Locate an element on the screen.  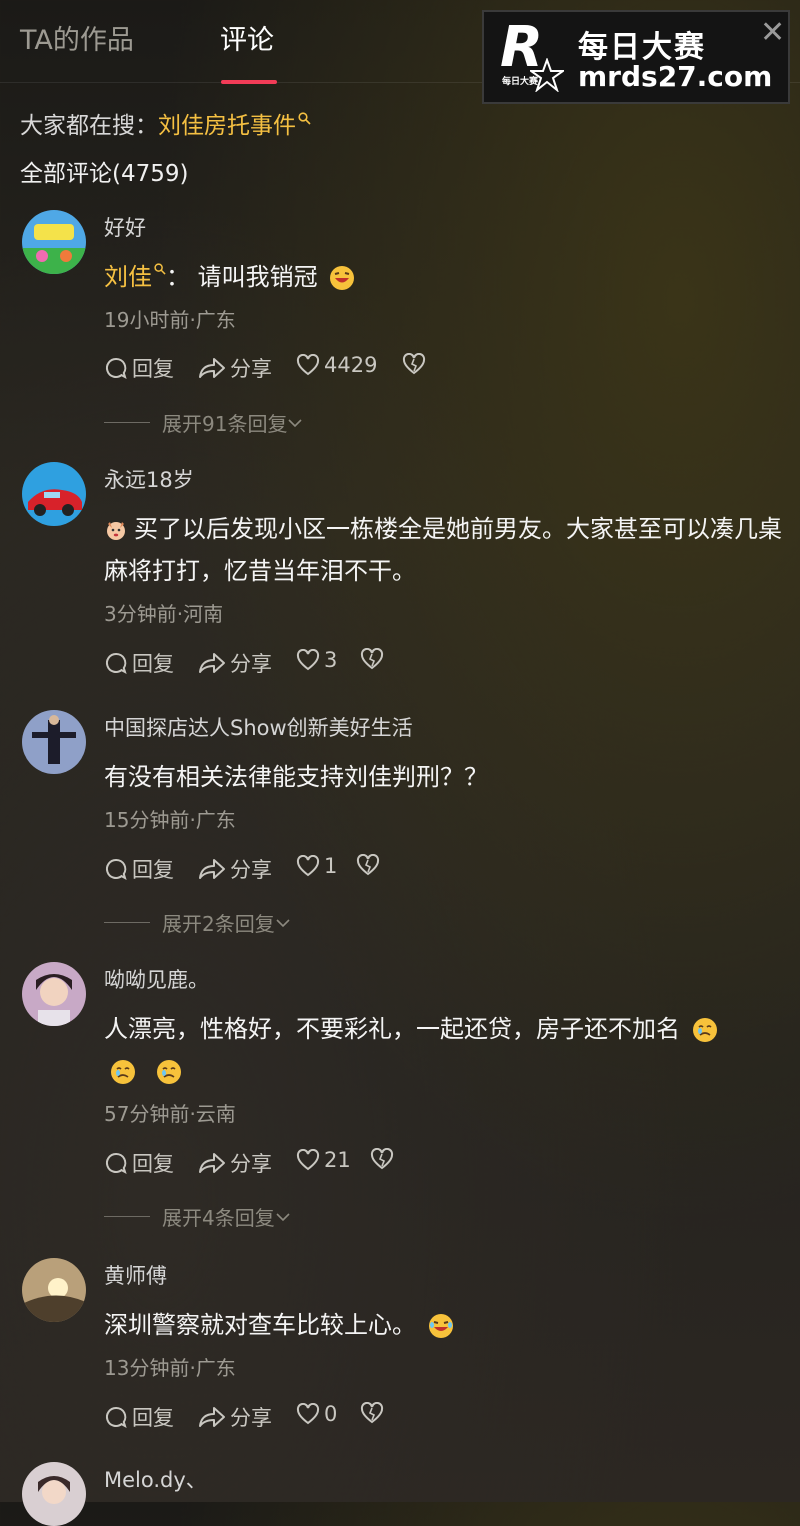
close-icon: ✕ is located at coordinates (772, 33).